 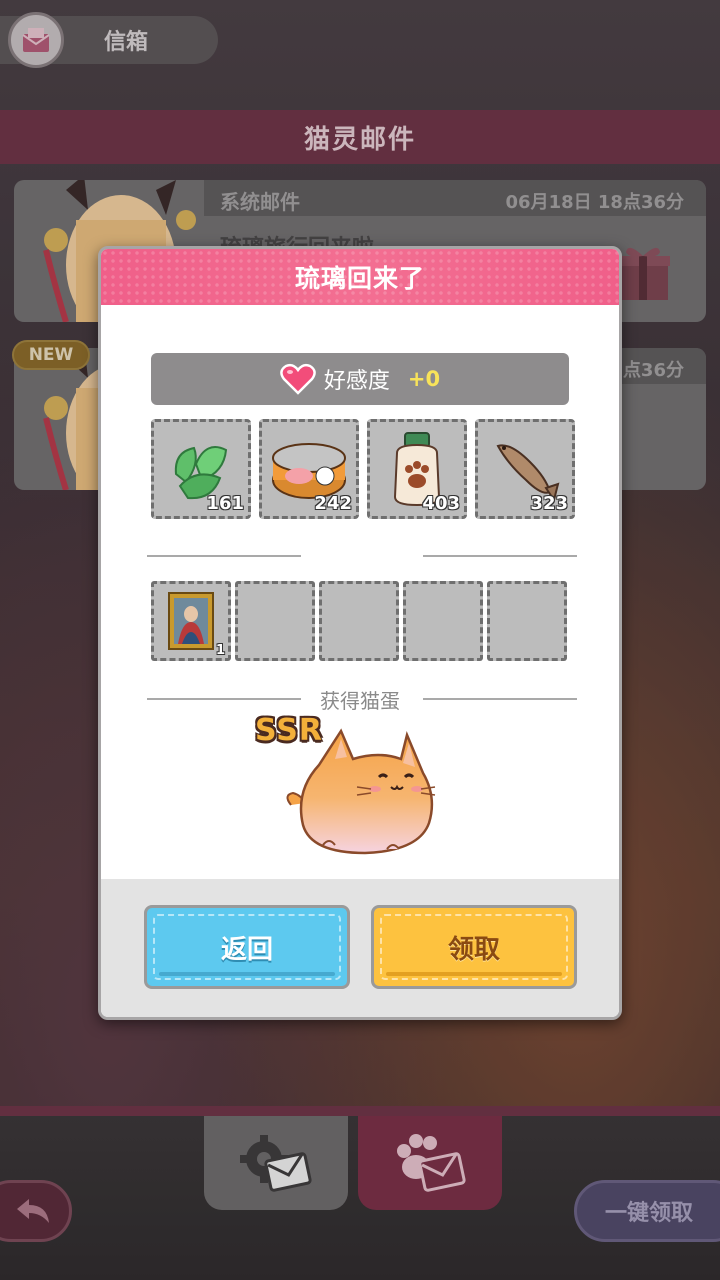 I want to click on souvenir-slot-painting: 1, so click(x=191, y=621).